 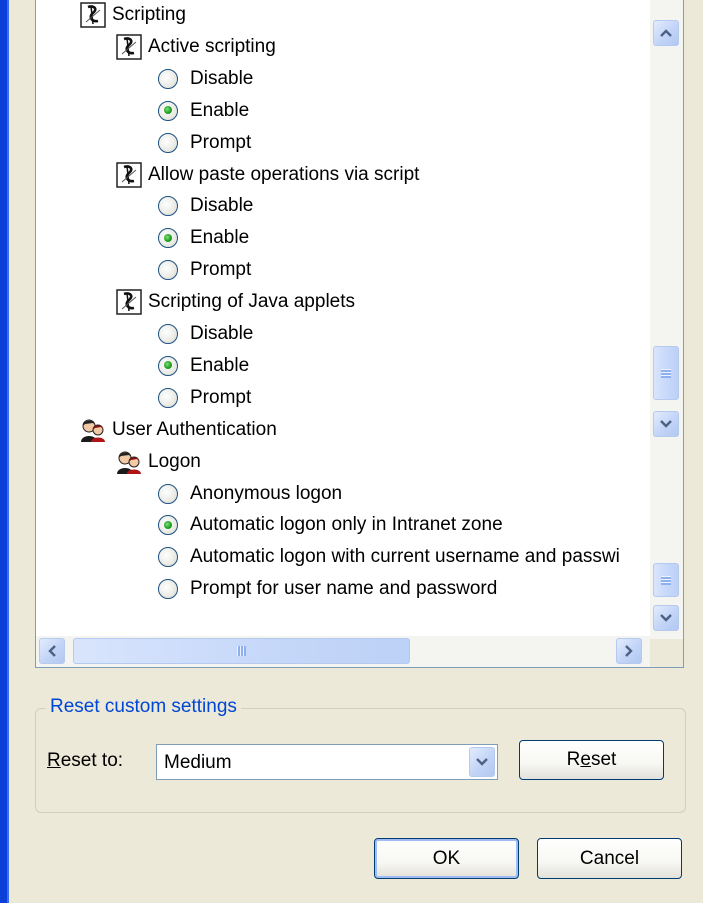 I want to click on scroll-down-button-secondary, so click(x=666, y=618).